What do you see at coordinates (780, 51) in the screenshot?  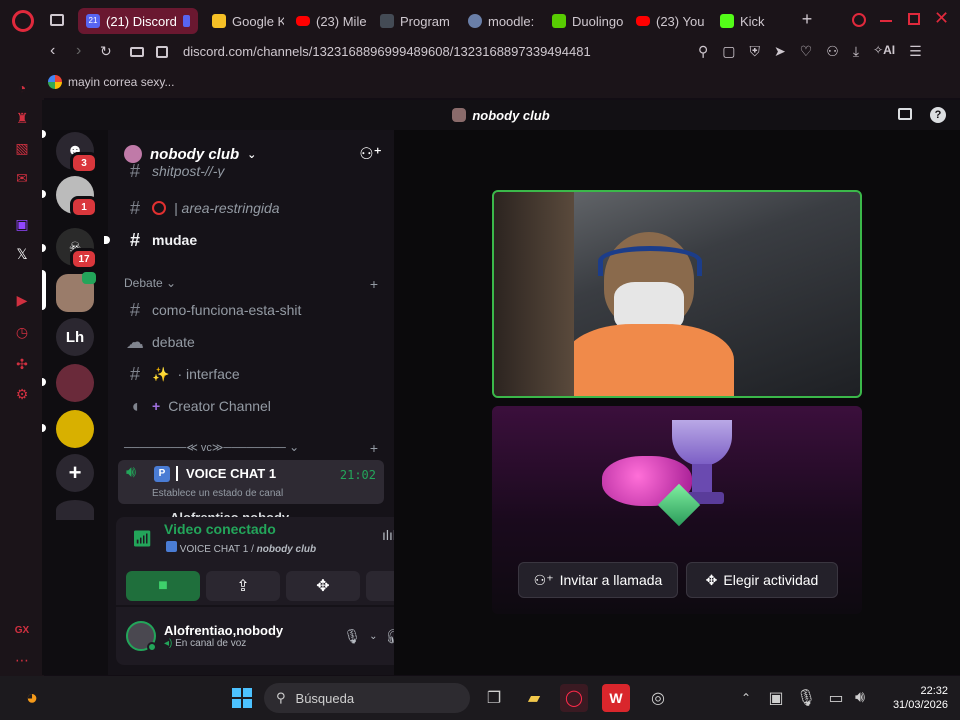 I see `send-icon: ➤` at bounding box center [780, 51].